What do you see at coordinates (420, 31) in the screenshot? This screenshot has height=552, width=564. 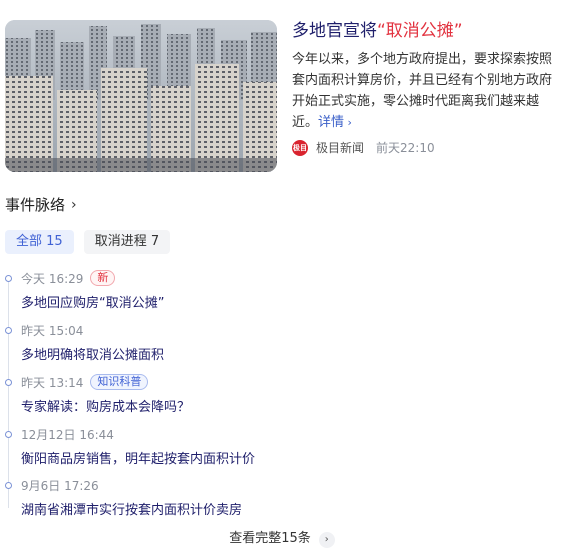 I see `headline-highlight: “取消公摊”` at bounding box center [420, 31].